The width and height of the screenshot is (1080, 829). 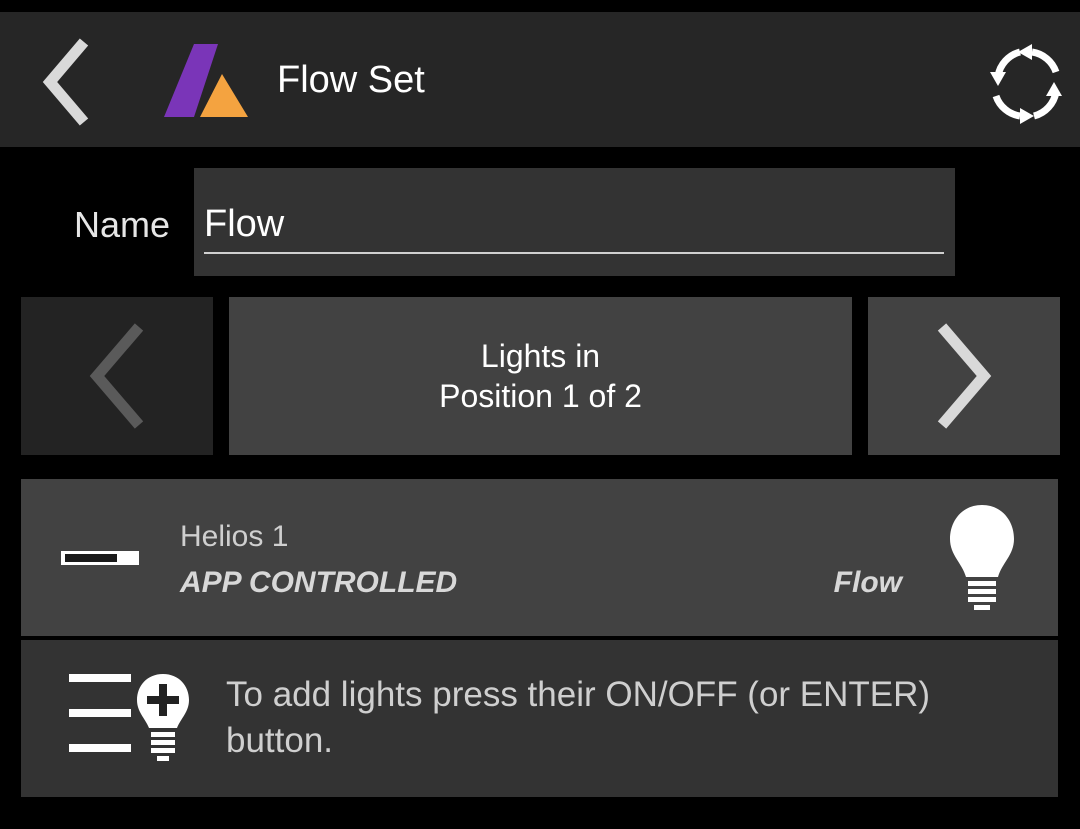 What do you see at coordinates (540, 396) in the screenshot?
I see `position-line-2: Position 1 of 2` at bounding box center [540, 396].